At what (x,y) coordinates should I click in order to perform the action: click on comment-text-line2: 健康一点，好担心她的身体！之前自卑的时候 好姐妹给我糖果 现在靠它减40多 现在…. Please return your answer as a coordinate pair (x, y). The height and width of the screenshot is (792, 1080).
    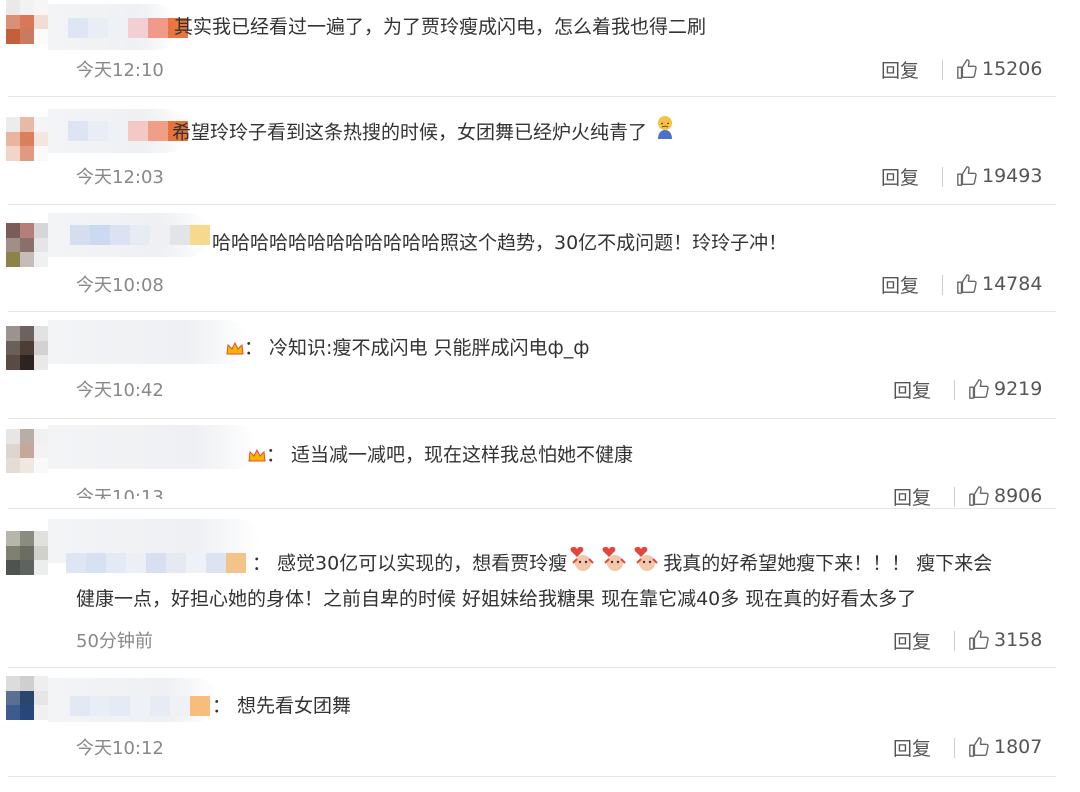
    Looking at the image, I should click on (496, 599).